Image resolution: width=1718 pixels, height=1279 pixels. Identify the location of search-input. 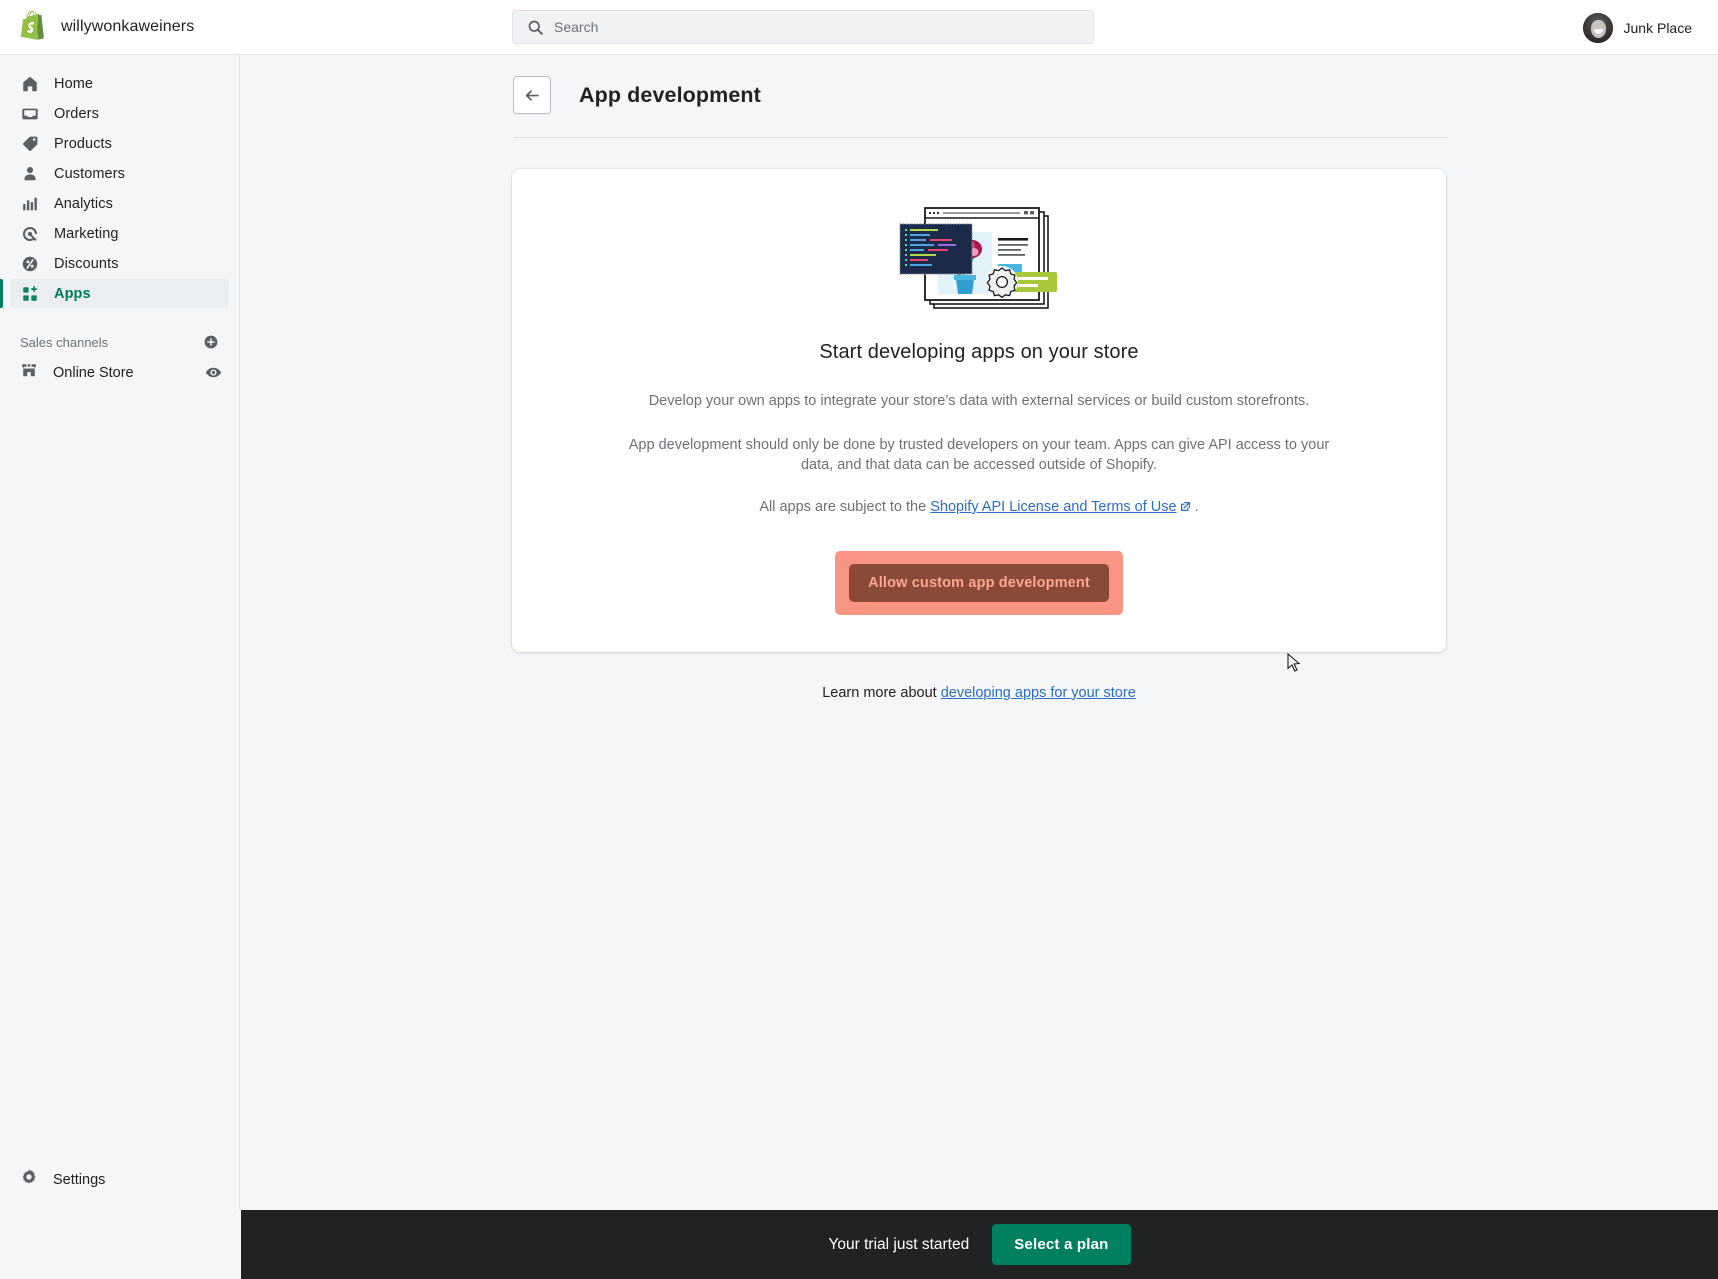
(804, 27).